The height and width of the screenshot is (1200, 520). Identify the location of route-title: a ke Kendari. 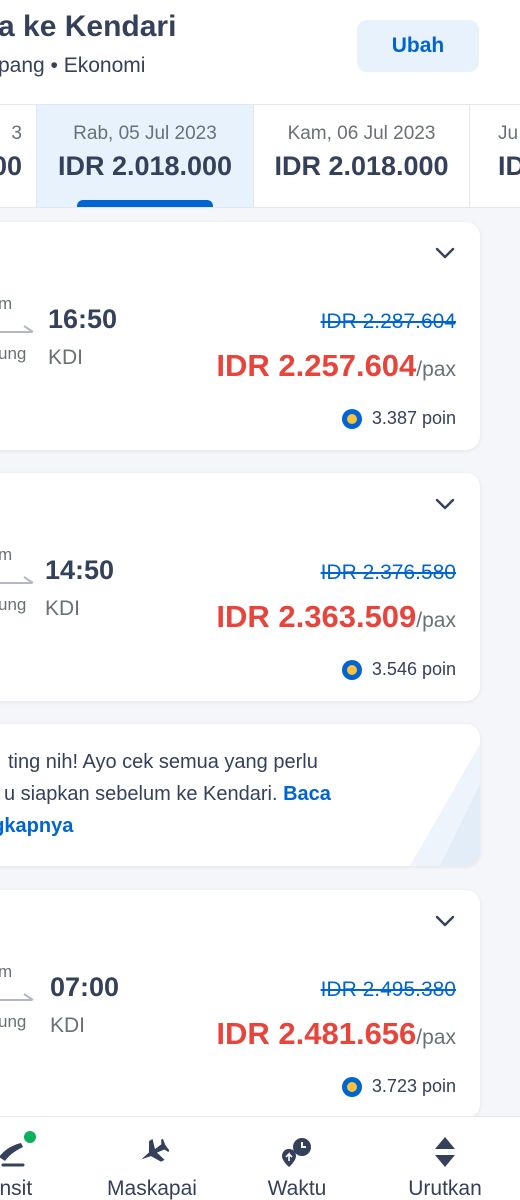
(88, 26).